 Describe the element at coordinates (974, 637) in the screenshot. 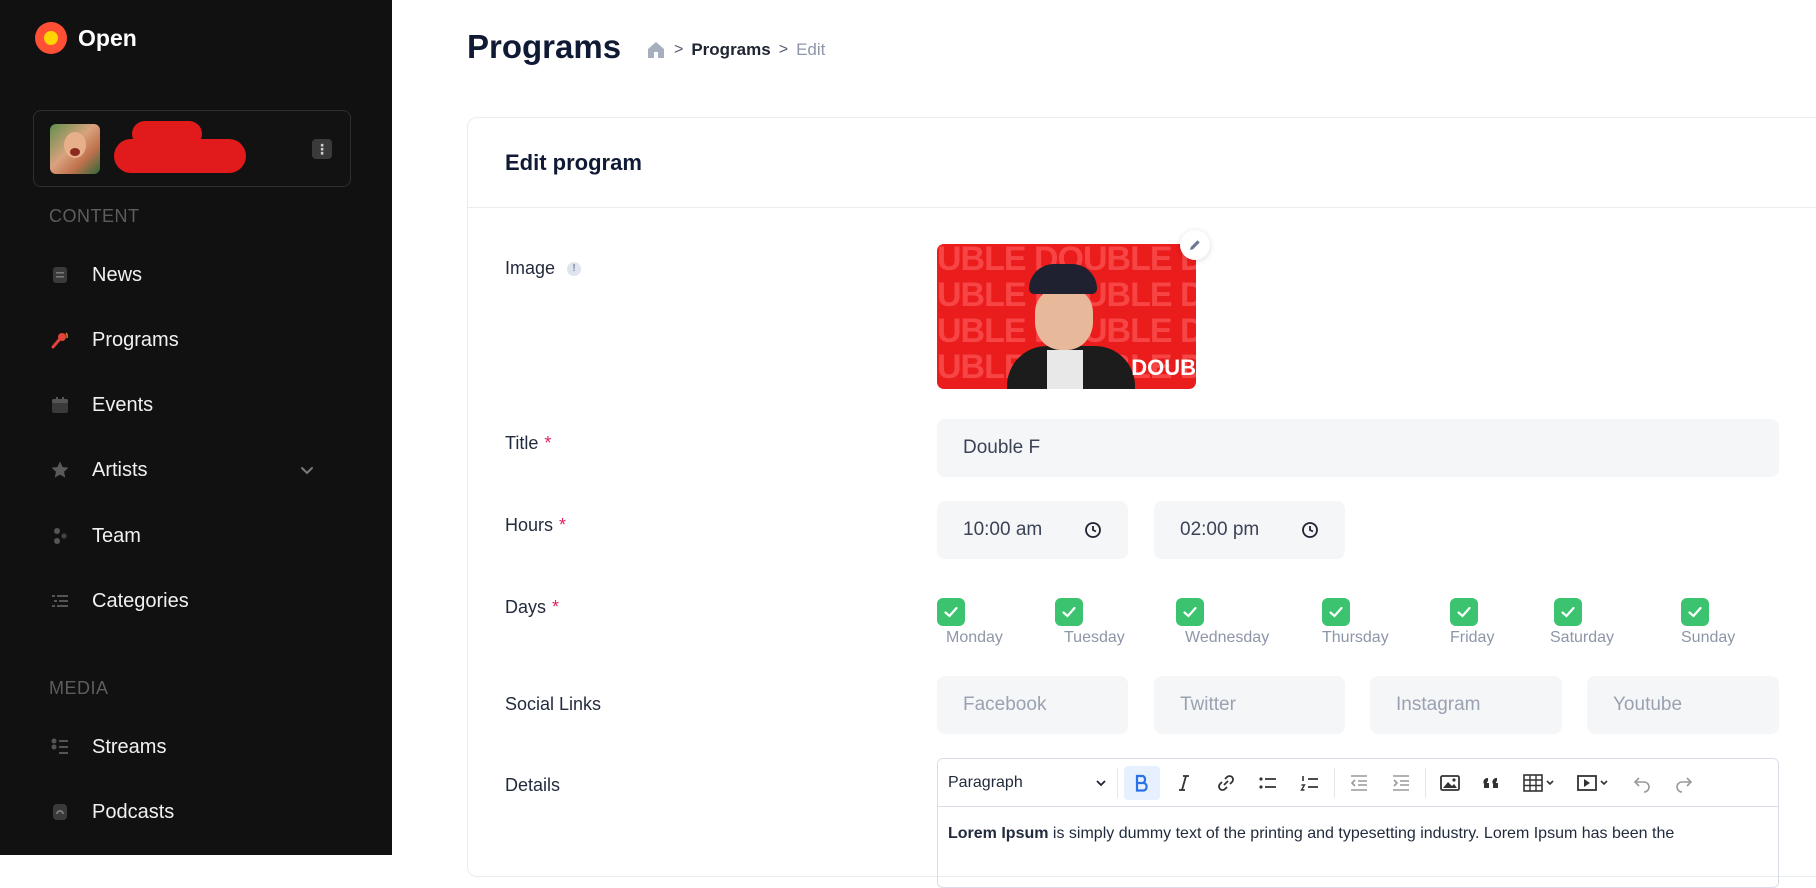

I see `day-label: Monday` at that location.